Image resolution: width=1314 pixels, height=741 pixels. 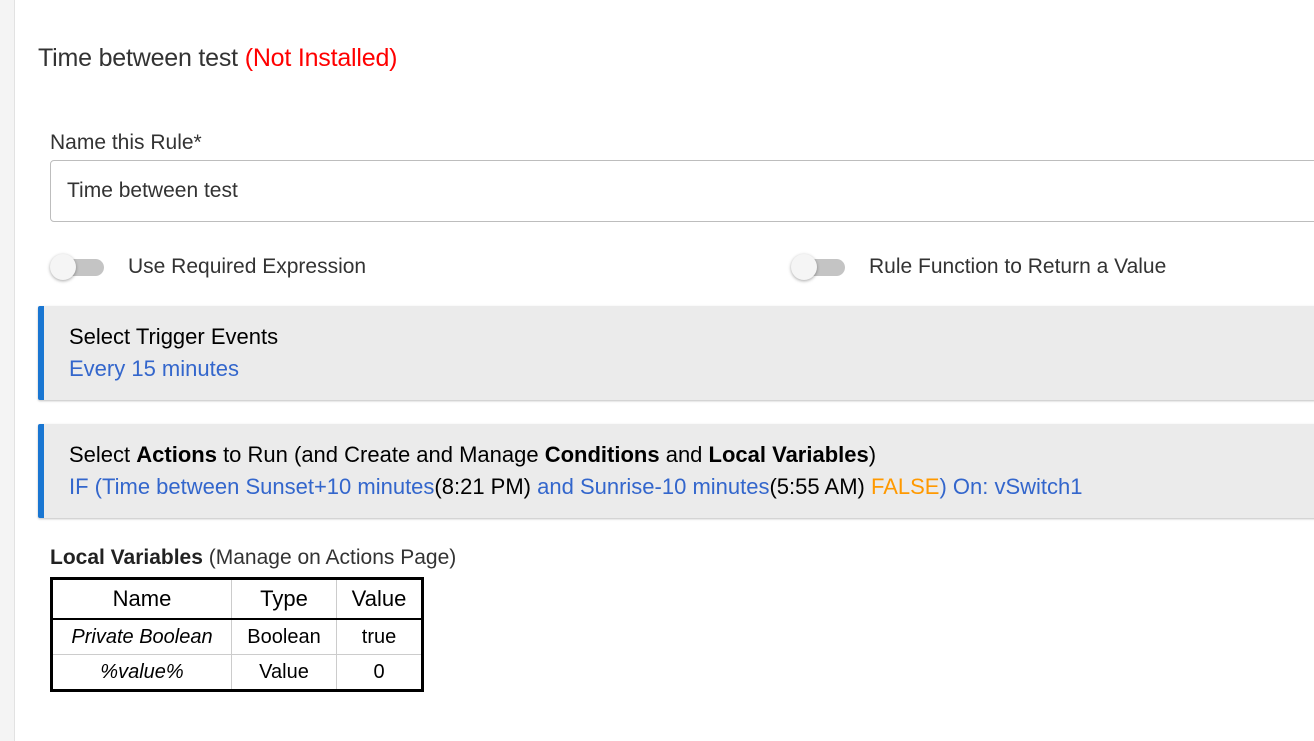 What do you see at coordinates (902, 486) in the screenshot?
I see `condition-state: FALSE` at bounding box center [902, 486].